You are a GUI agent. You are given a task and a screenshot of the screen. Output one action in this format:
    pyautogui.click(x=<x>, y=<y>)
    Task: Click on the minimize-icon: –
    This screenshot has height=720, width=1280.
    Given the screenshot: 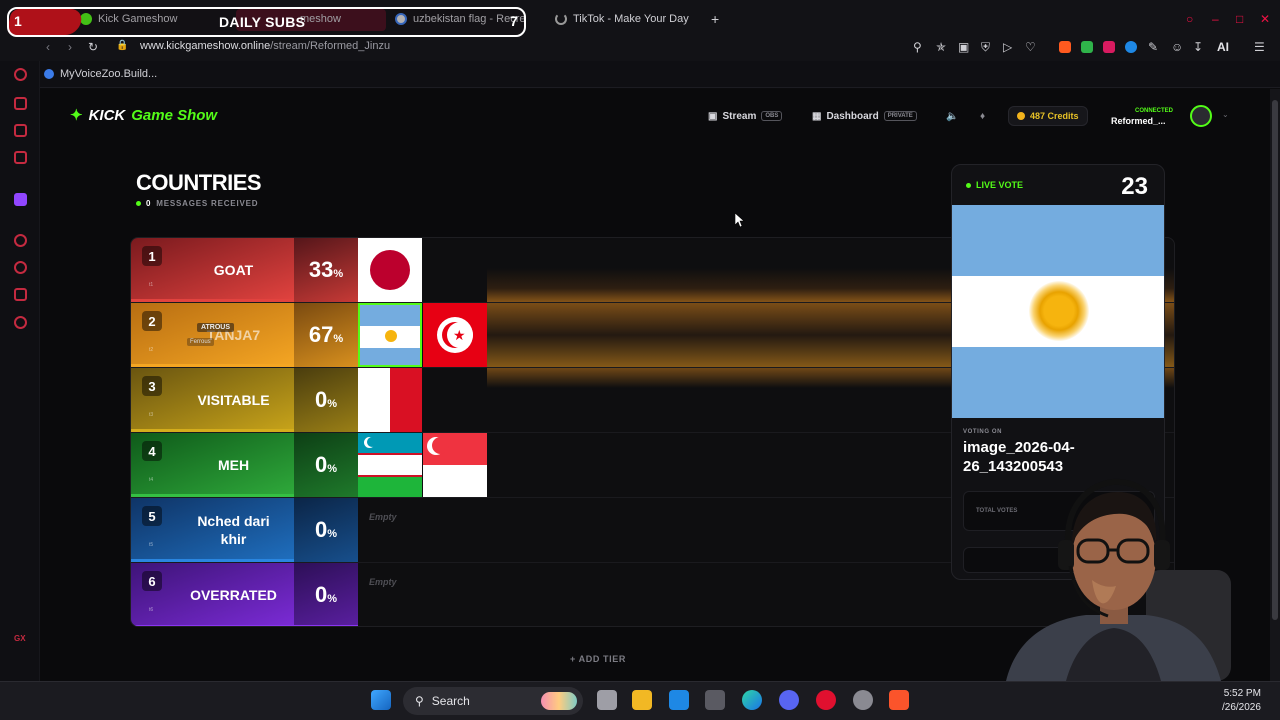 What is the action you would take?
    pyautogui.click(x=1215, y=19)
    